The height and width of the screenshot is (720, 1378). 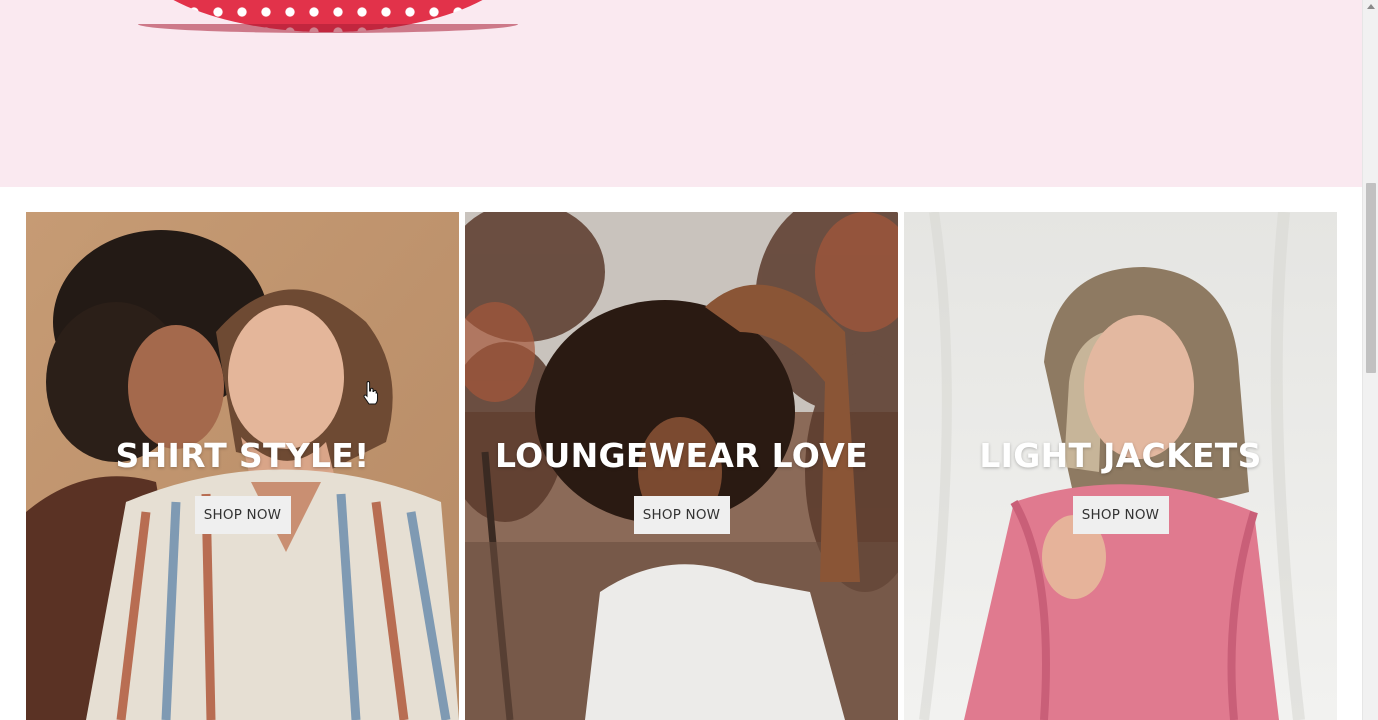 What do you see at coordinates (1371, 6) in the screenshot?
I see `chevron-up-icon` at bounding box center [1371, 6].